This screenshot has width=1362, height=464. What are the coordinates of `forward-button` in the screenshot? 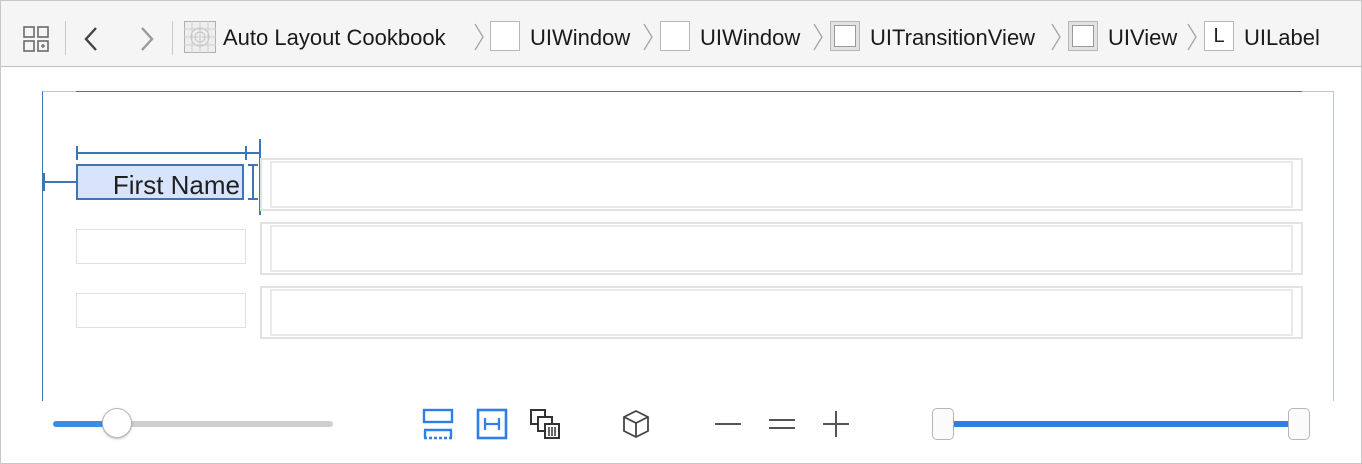 It's located at (147, 41).